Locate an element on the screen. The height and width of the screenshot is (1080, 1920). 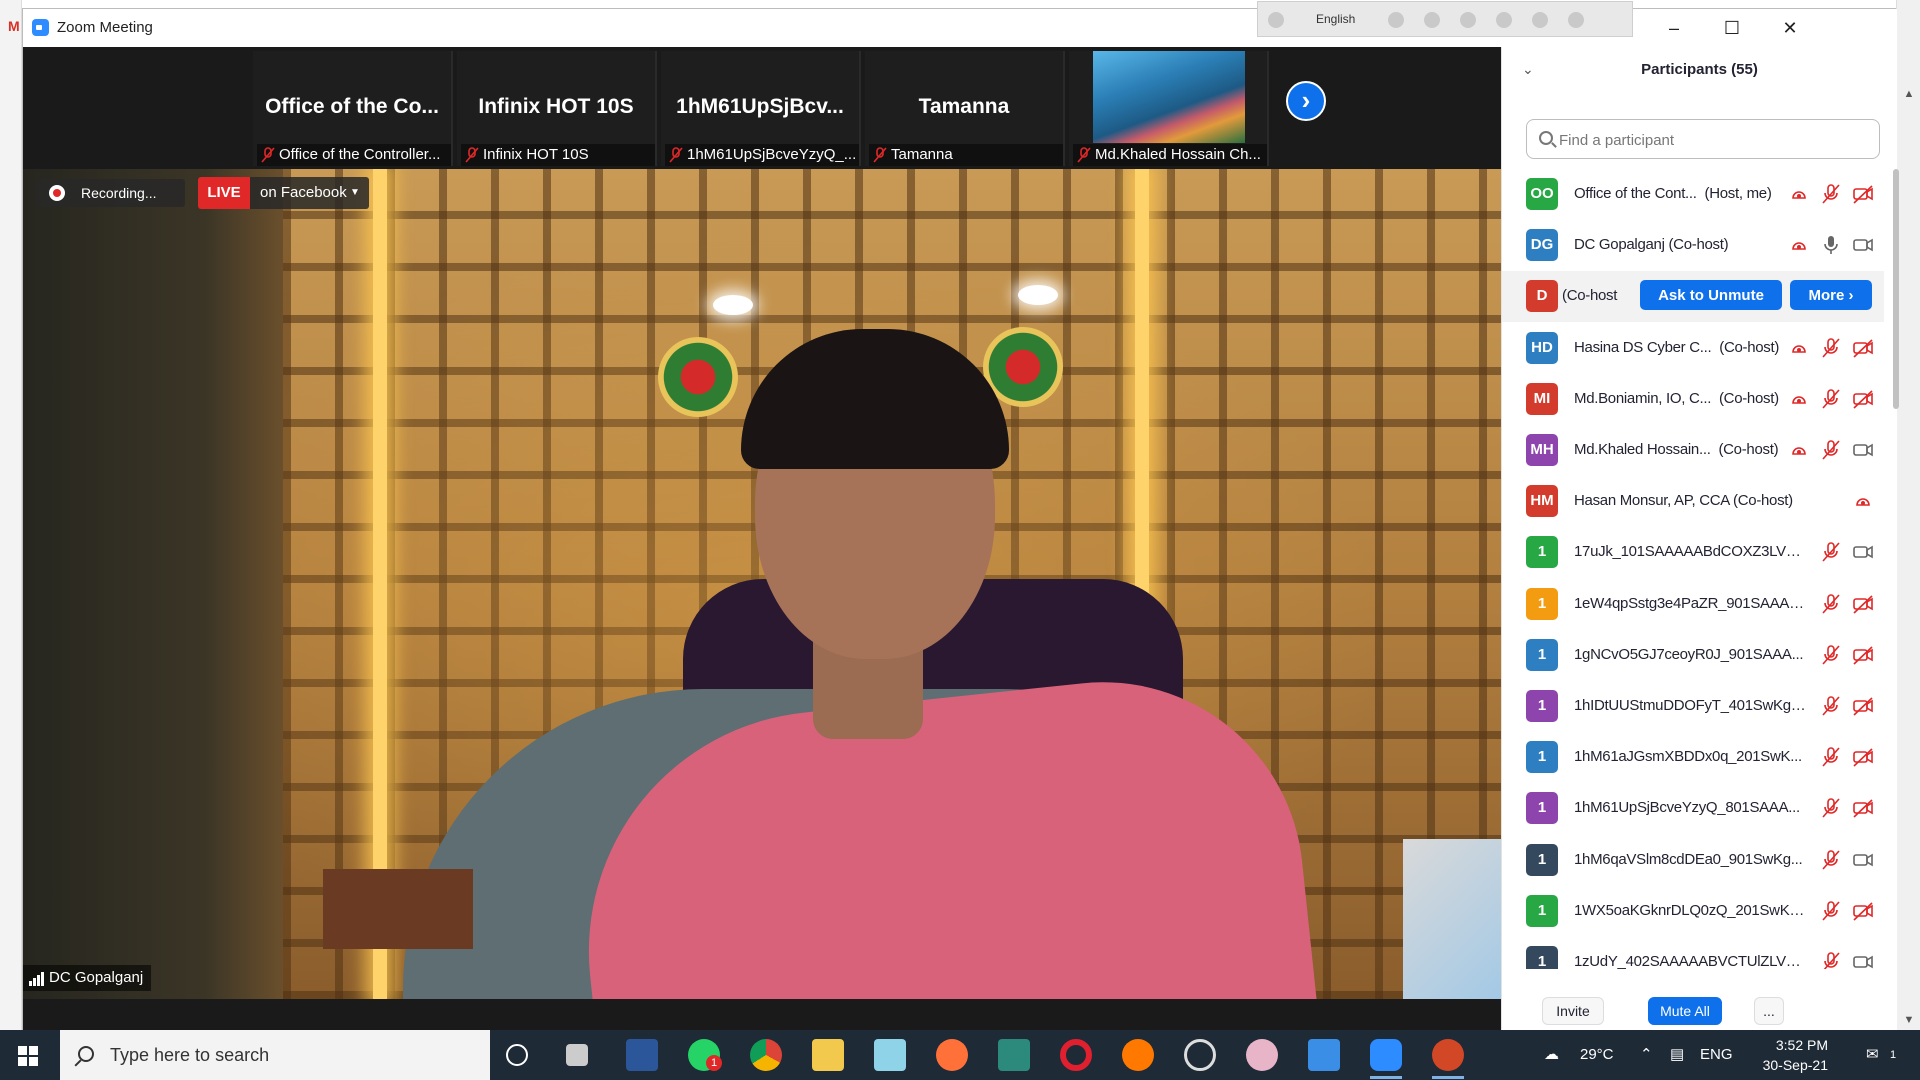
clock-time: 3:52 PM is located at coordinates (1801, 1045).